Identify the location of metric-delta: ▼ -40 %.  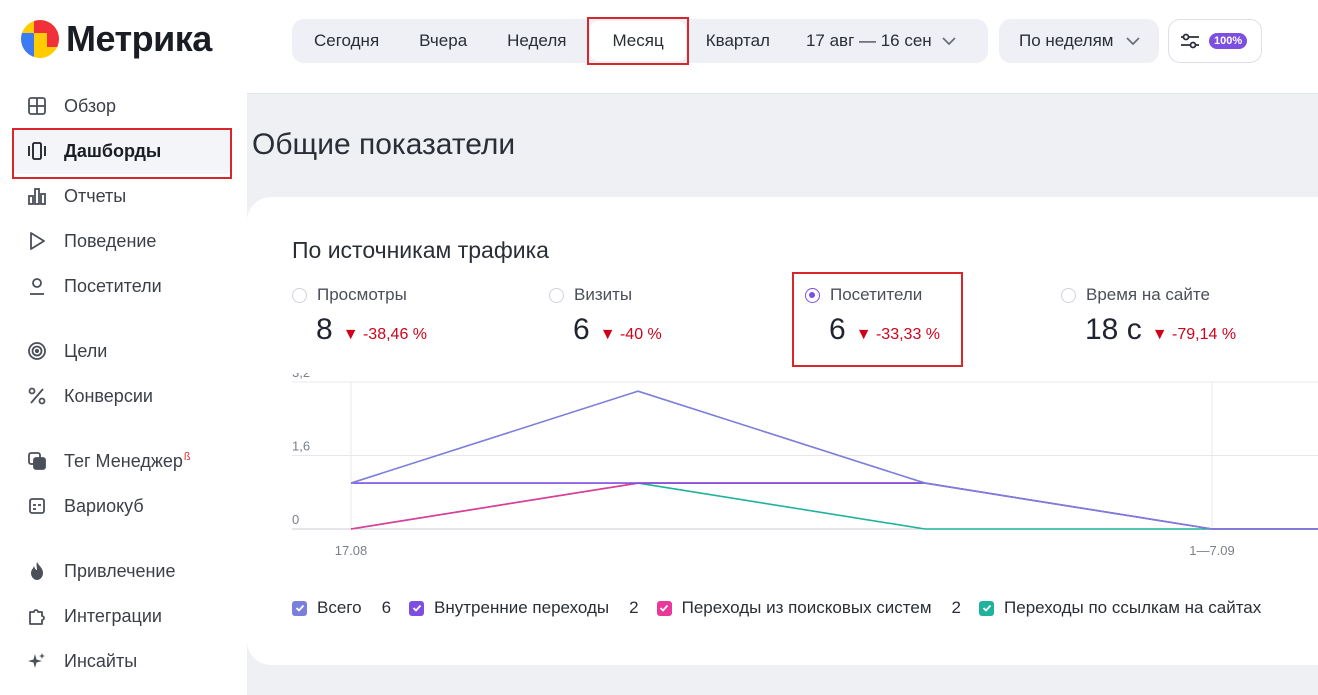
(630, 334).